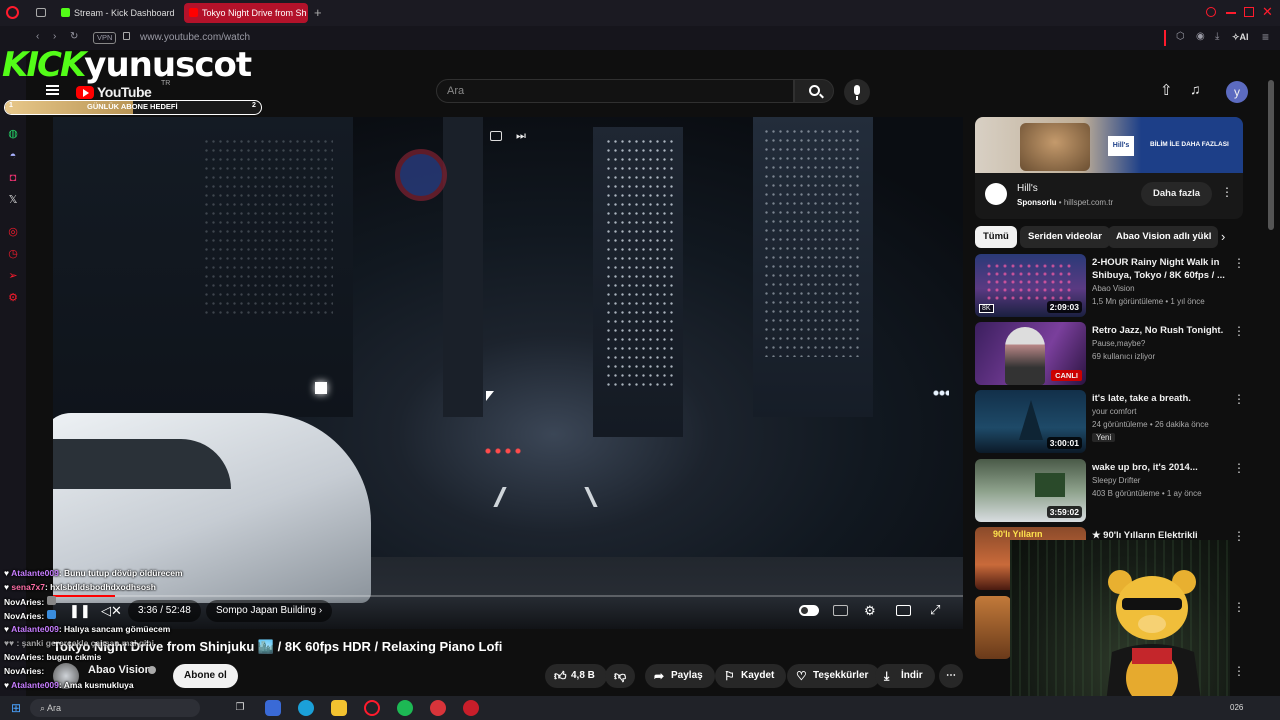 The image size is (1280, 720). What do you see at coordinates (1180, 36) in the screenshot?
I see `extensions-icon: ⬡` at bounding box center [1180, 36].